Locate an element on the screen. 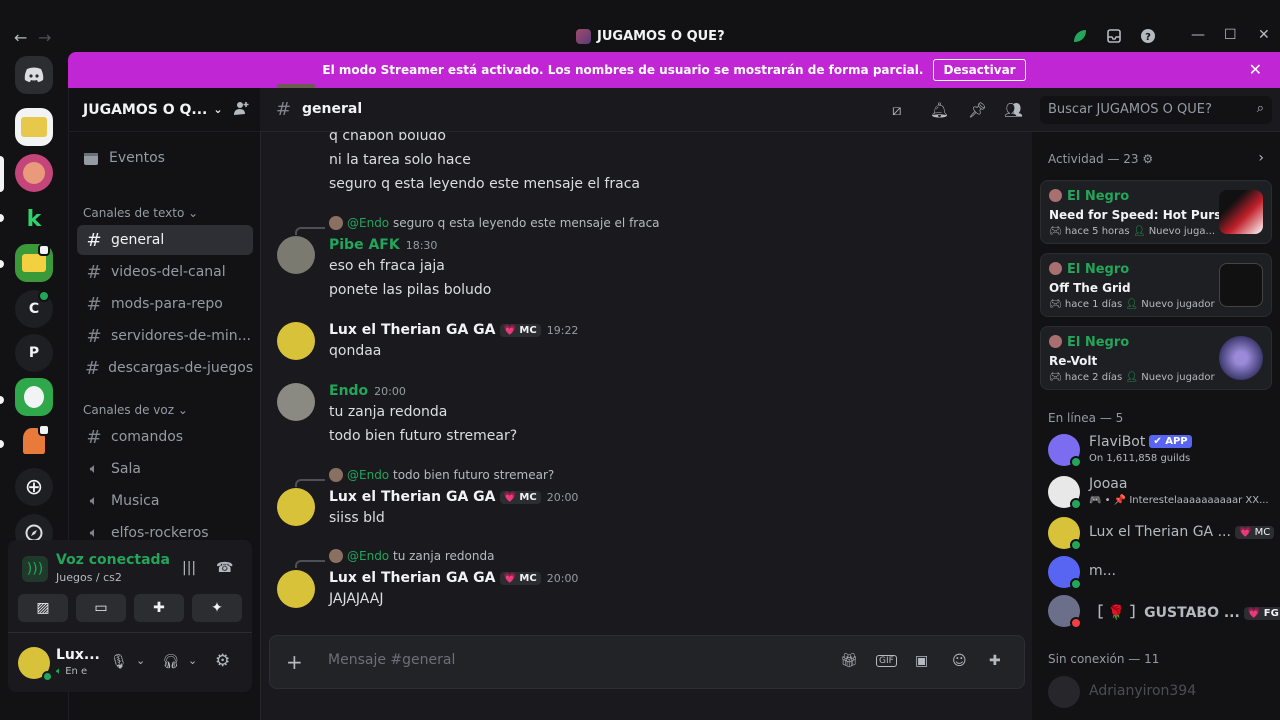 The width and height of the screenshot is (1280, 720). activities-button: ✚ is located at coordinates (159, 608).